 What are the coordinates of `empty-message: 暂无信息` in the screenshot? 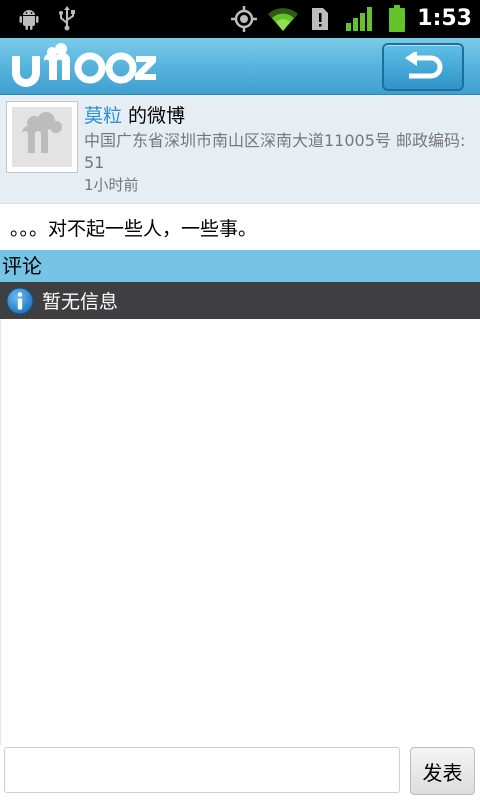 It's located at (80, 302).